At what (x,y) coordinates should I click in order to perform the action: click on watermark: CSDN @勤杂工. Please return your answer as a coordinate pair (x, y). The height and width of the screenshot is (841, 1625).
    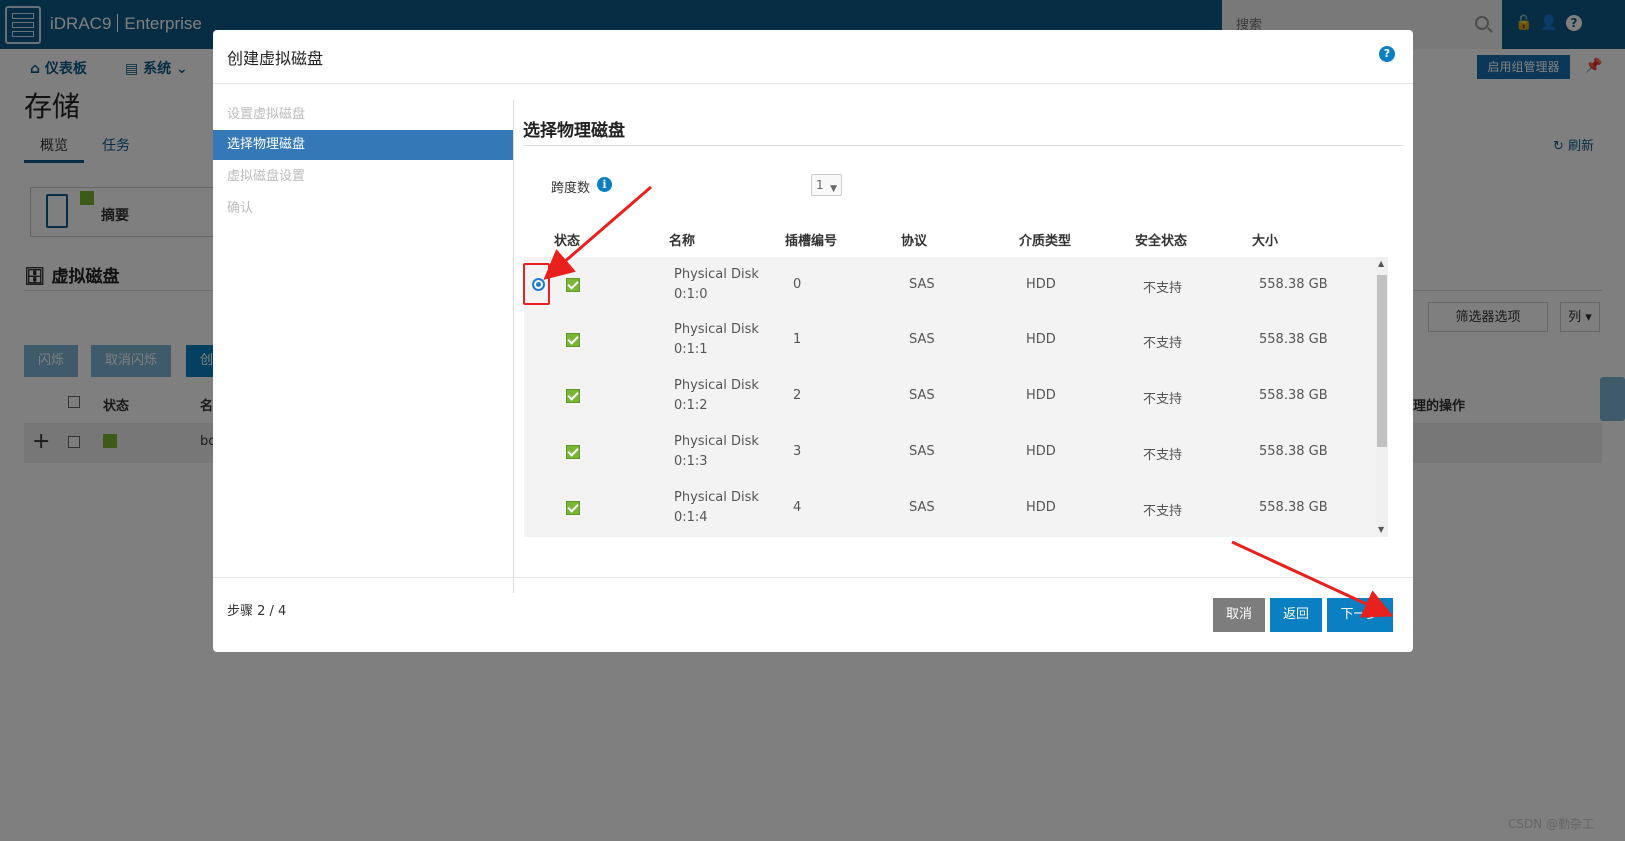
    Looking at the image, I should click on (1551, 824).